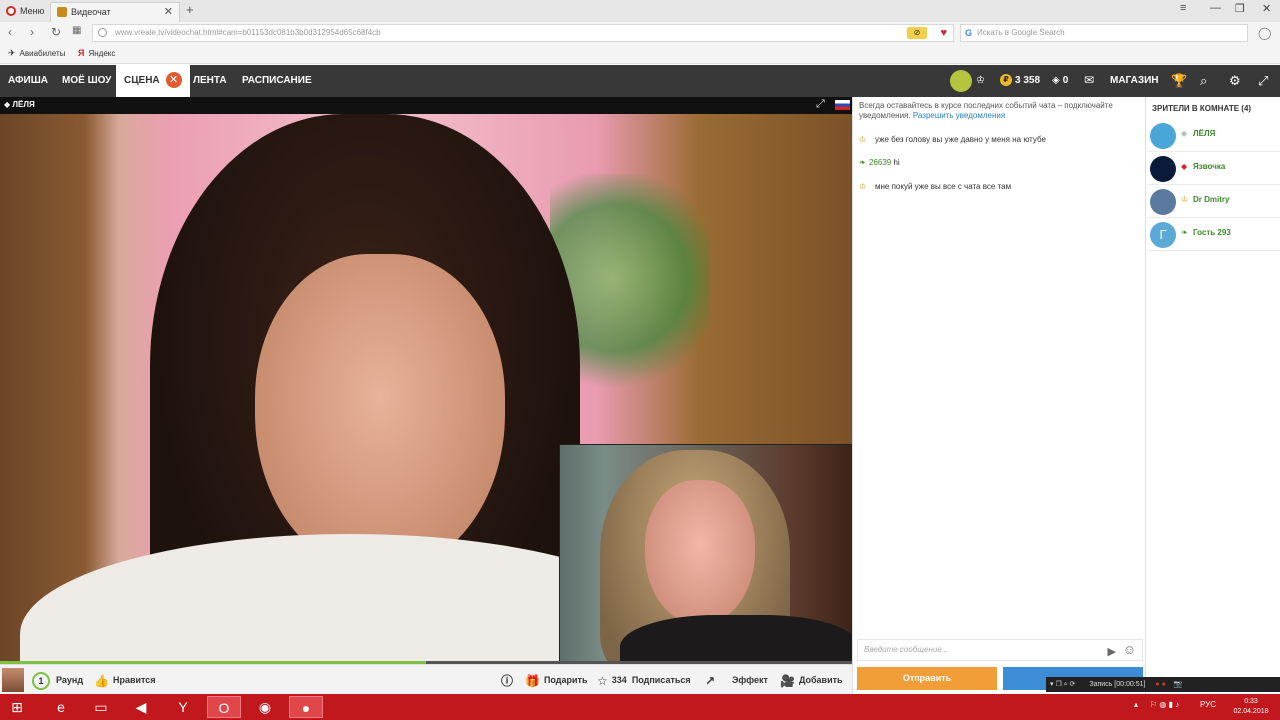 The height and width of the screenshot is (720, 1280). What do you see at coordinates (1183, 8) in the screenshot?
I see `tab-menu-icon: ≡` at bounding box center [1183, 8].